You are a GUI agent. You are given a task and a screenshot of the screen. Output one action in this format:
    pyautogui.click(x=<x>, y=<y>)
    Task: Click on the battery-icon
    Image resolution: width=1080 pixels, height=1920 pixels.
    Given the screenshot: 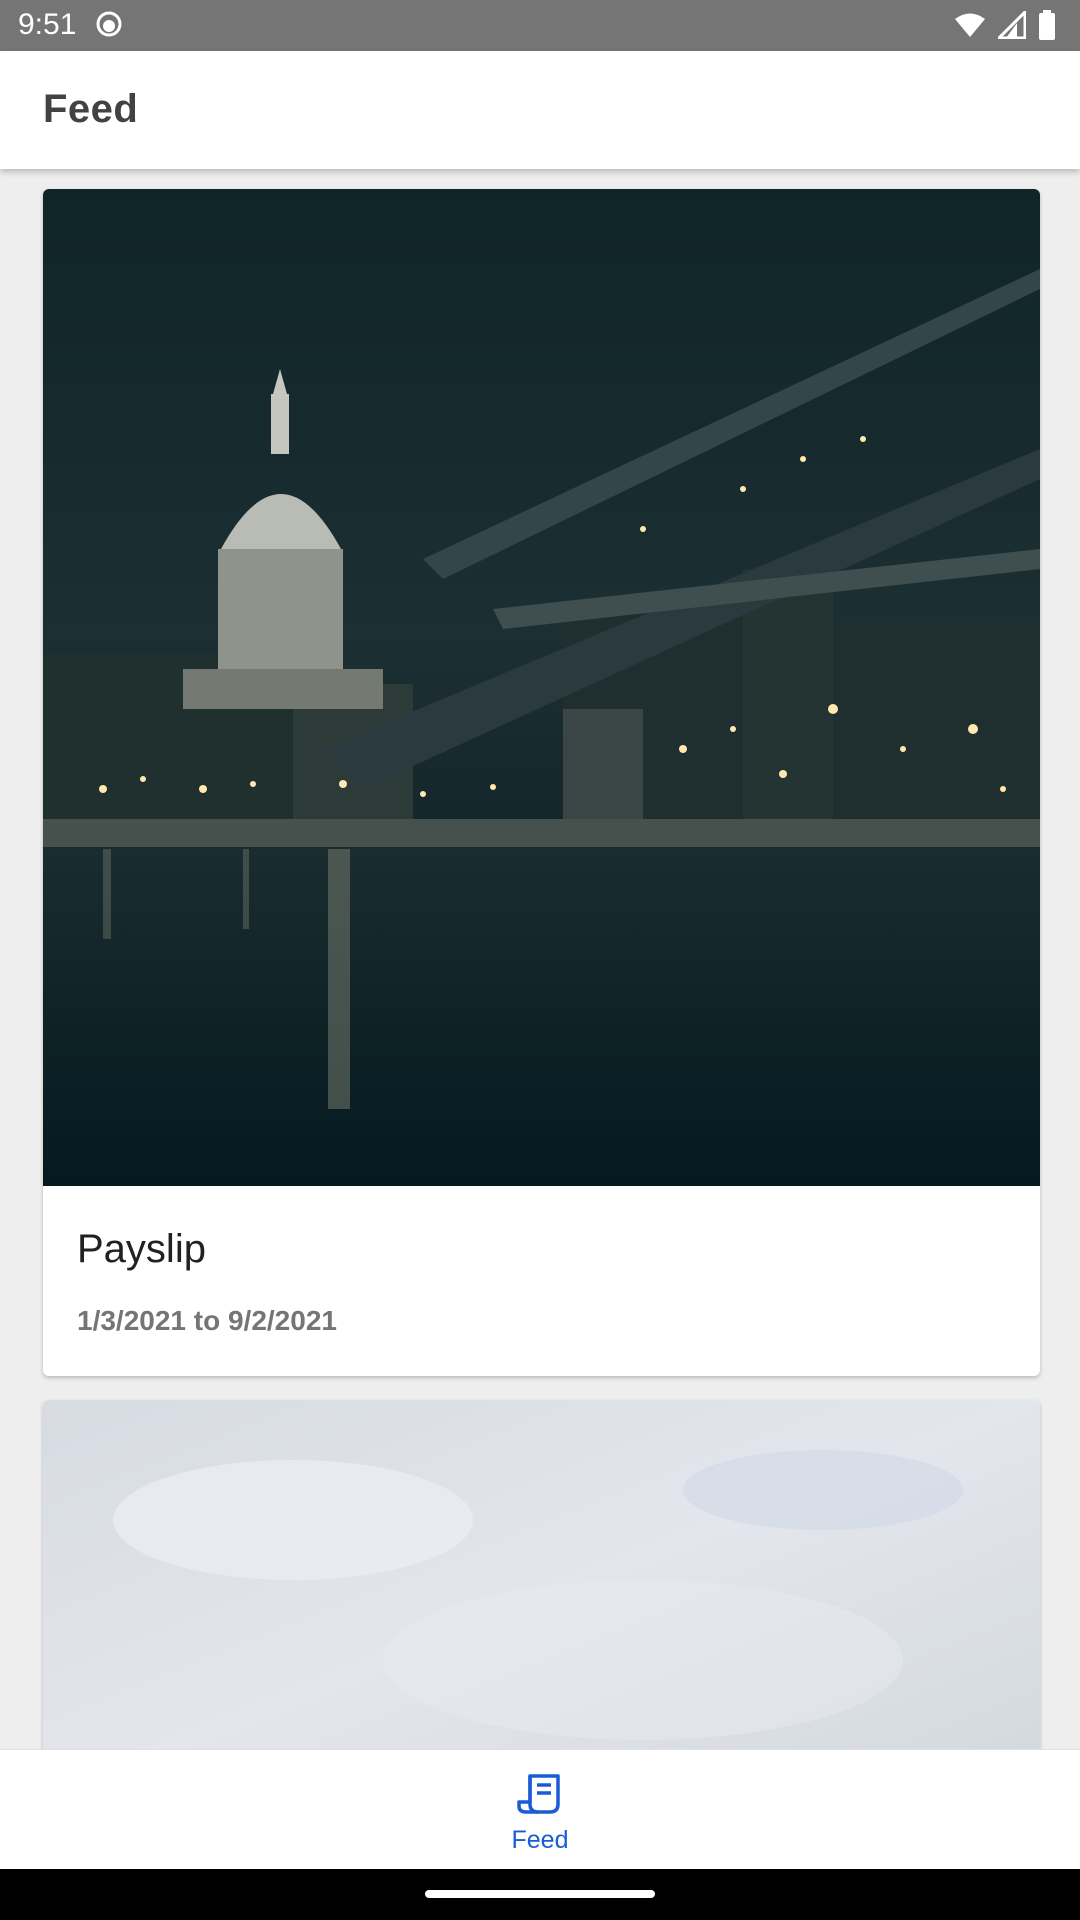 What is the action you would take?
    pyautogui.click(x=1047, y=25)
    